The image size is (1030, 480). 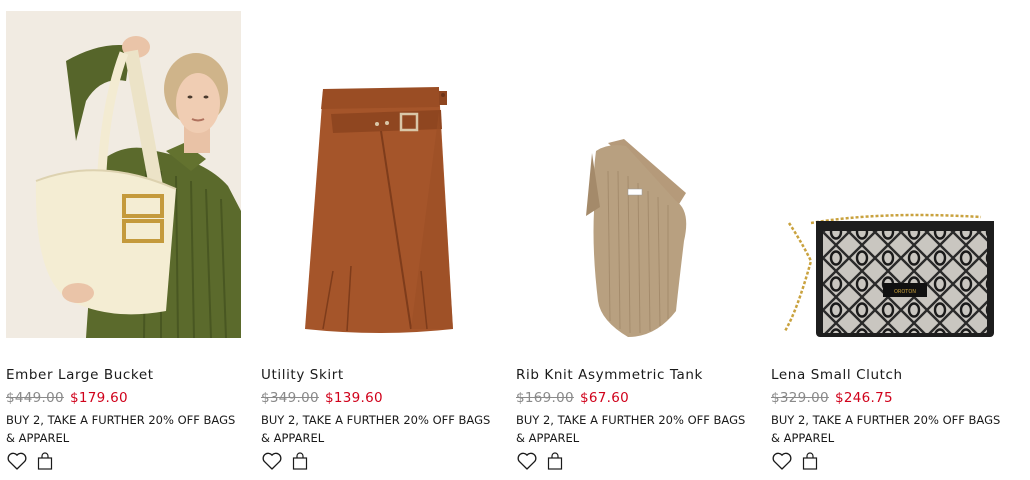 I want to click on product-name: Rib Knit Asymmetric Tank, so click(x=609, y=375).